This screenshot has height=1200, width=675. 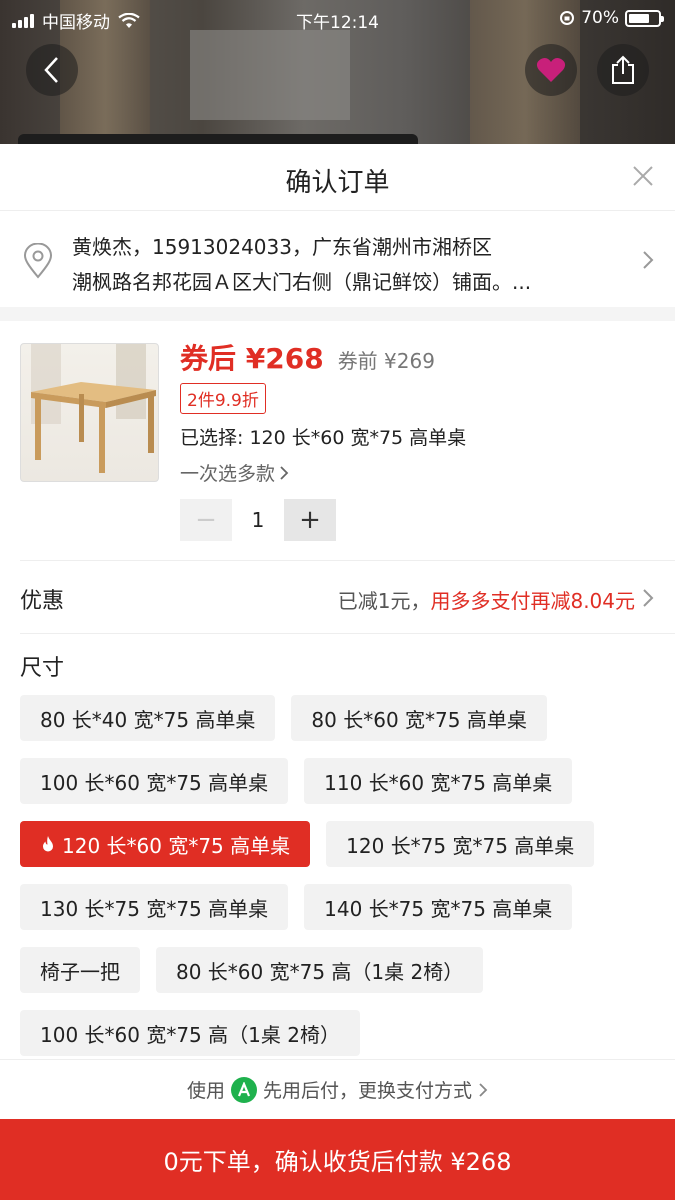 What do you see at coordinates (228, 474) in the screenshot?
I see `multi-select-label: 一次选多款` at bounding box center [228, 474].